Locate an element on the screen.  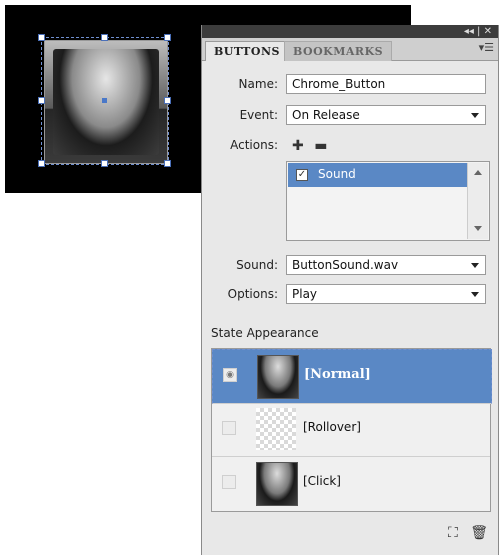
action-tools: ✚ ▬ is located at coordinates (309, 146).